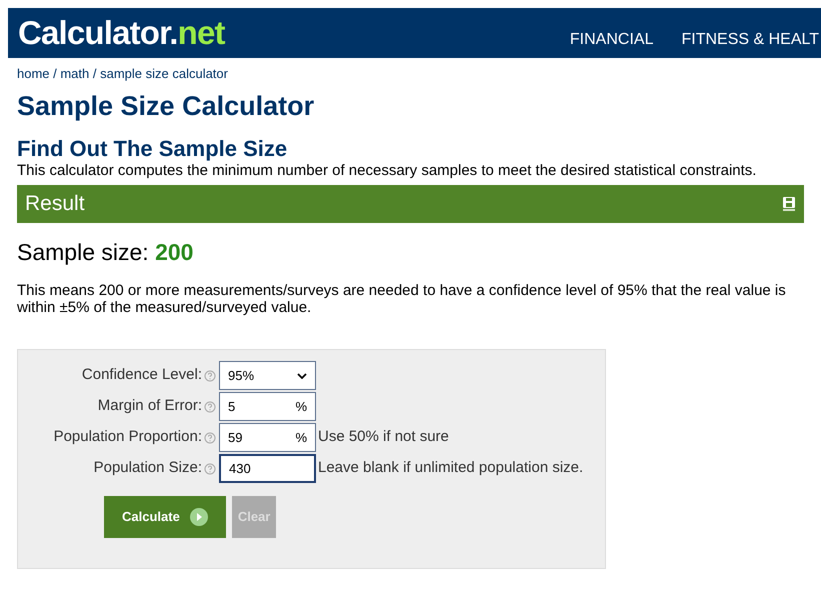  What do you see at coordinates (148, 468) in the screenshot?
I see `field-label: Population Size:` at bounding box center [148, 468].